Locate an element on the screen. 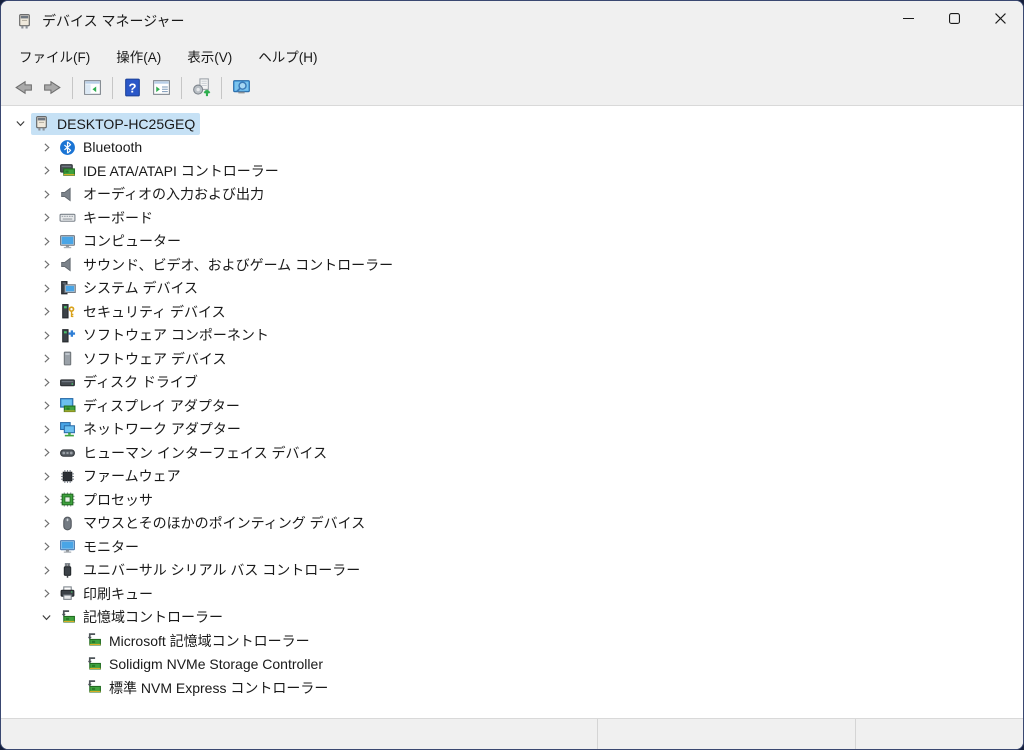 The height and width of the screenshot is (750, 1024). row-content: システム デバイス is located at coordinates (130, 288).